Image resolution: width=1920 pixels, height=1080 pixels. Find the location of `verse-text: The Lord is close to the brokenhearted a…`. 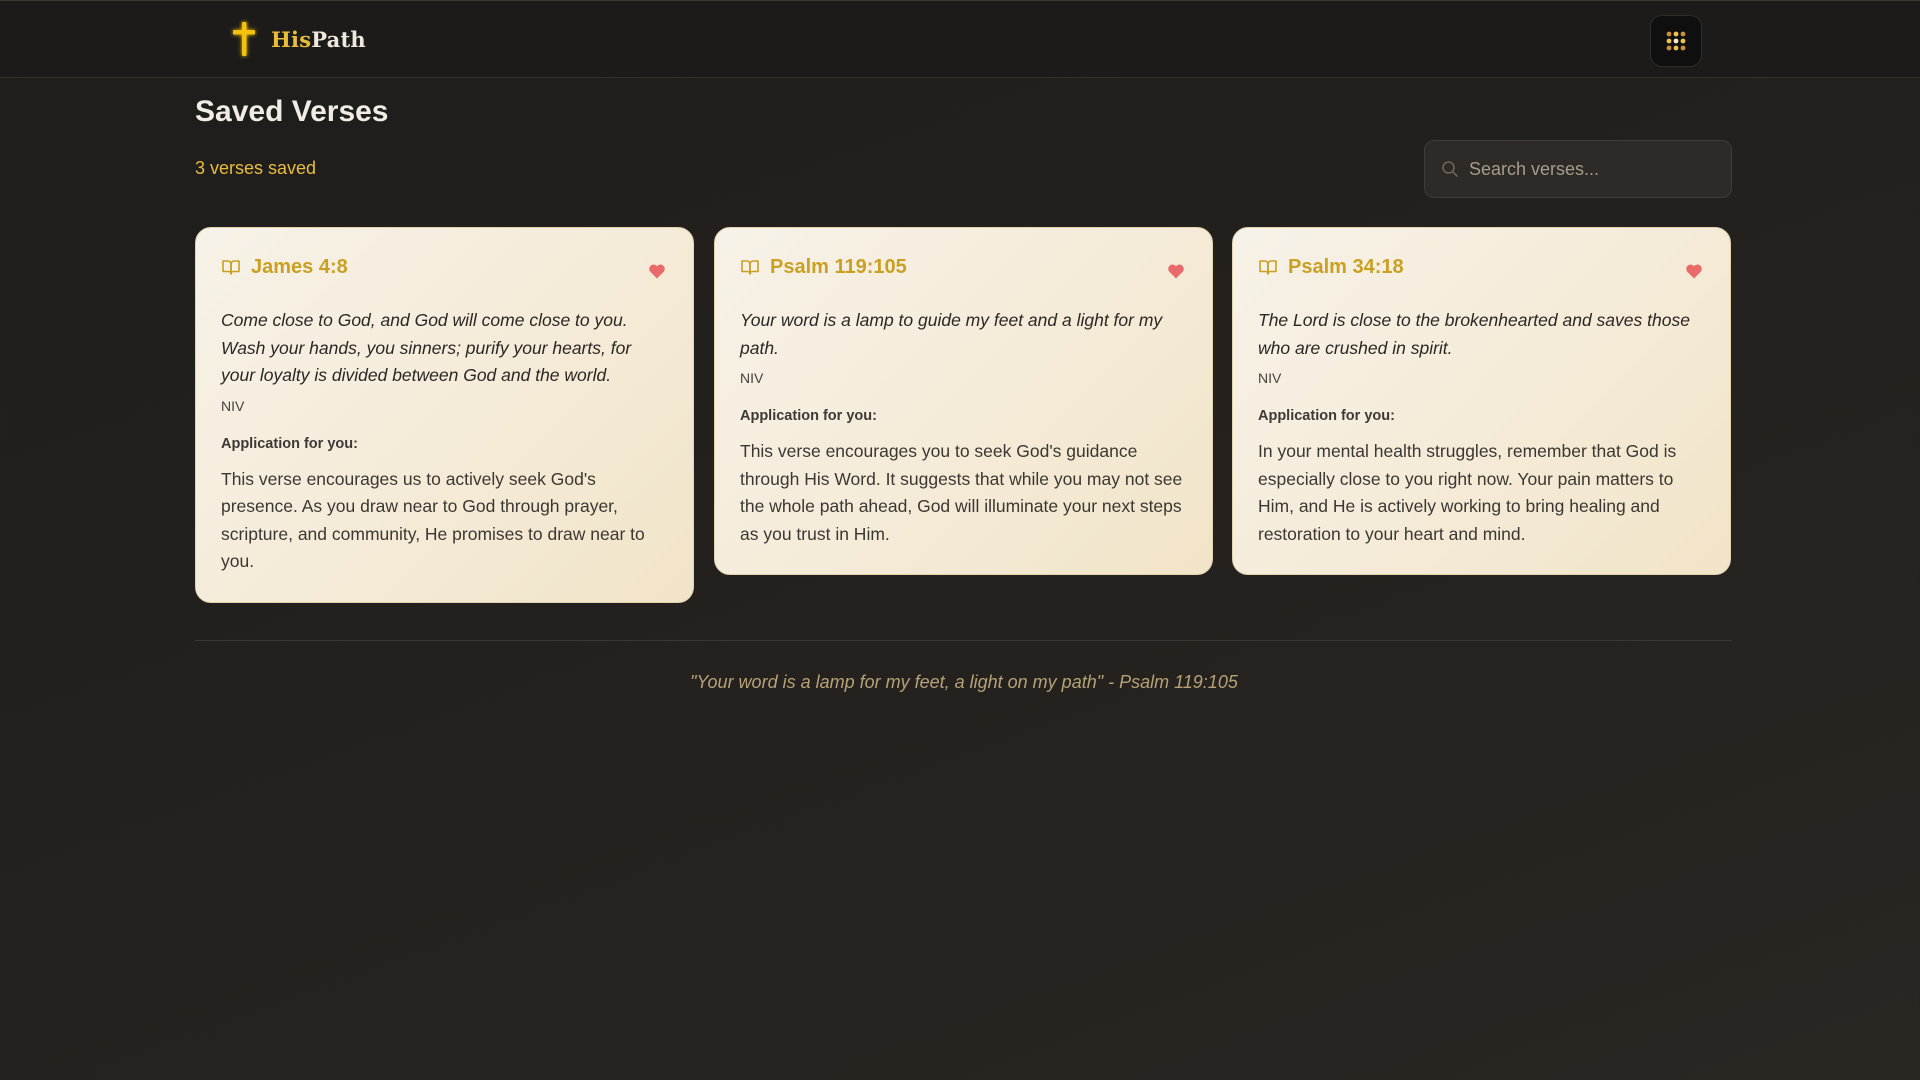

verse-text: The Lord is close to the brokenhearted a… is located at coordinates (1474, 334).